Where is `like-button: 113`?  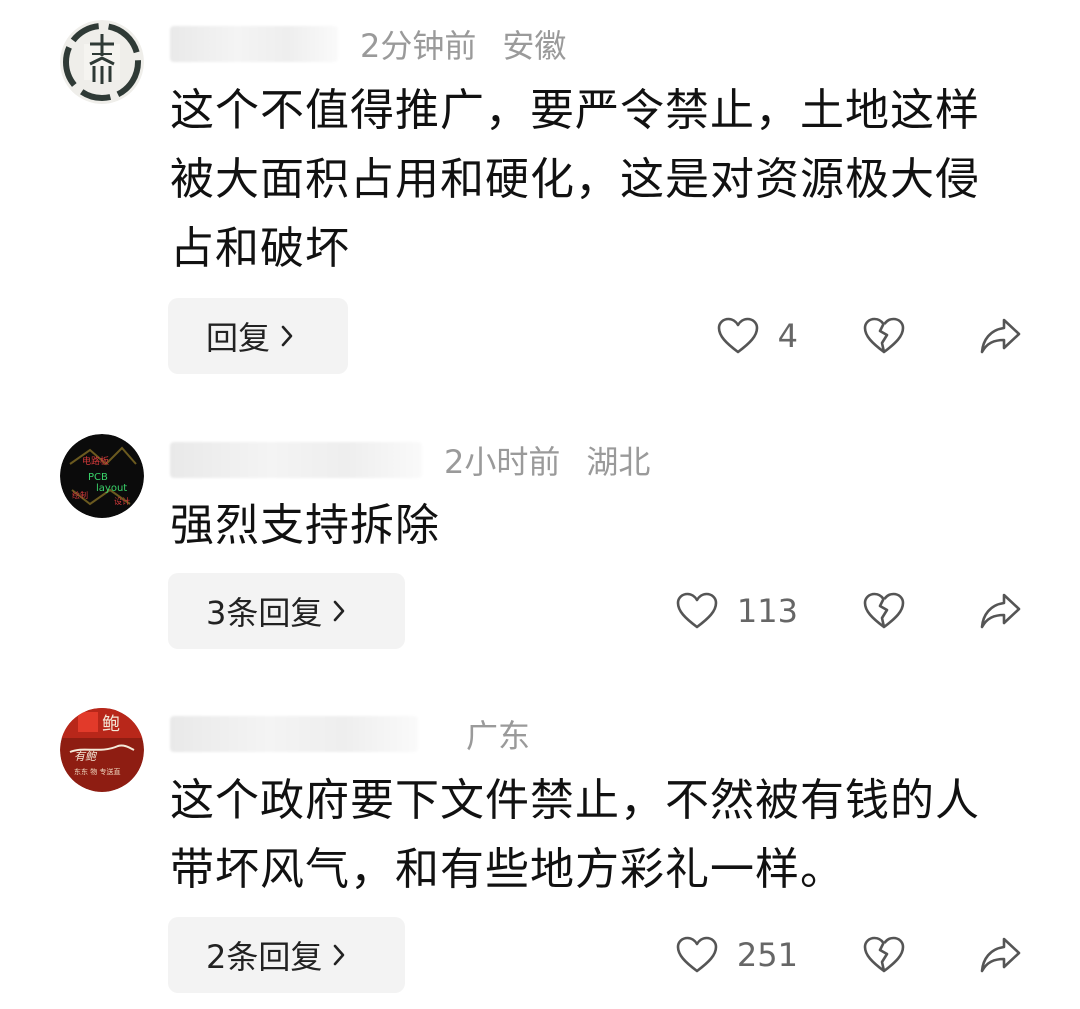
like-button: 113 is located at coordinates (736, 611).